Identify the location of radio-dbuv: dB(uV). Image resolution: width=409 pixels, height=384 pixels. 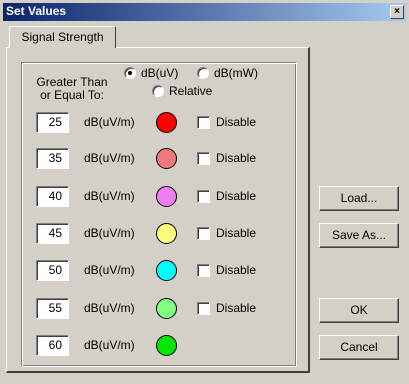
(151, 73).